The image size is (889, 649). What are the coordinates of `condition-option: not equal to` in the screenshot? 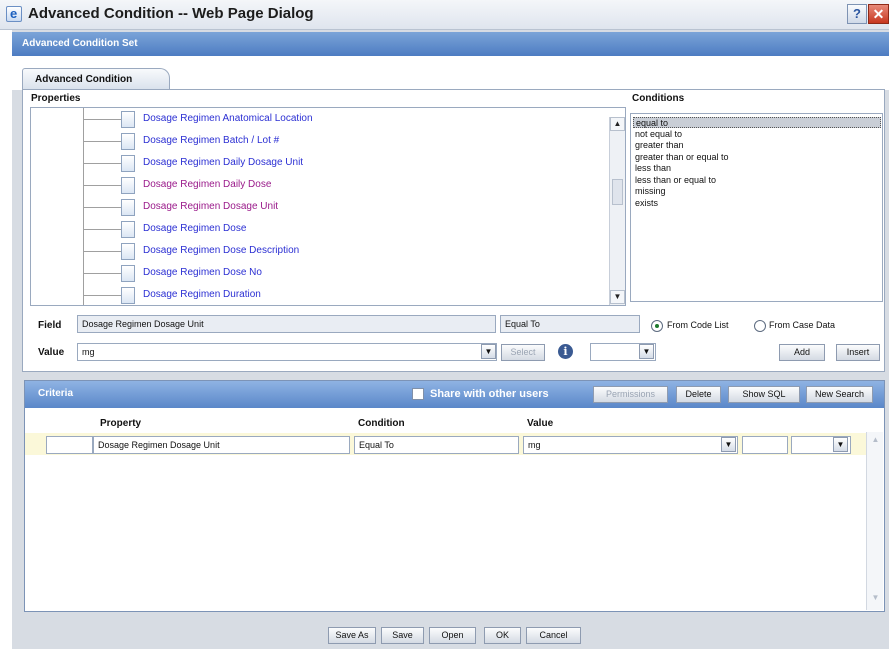 It's located at (757, 134).